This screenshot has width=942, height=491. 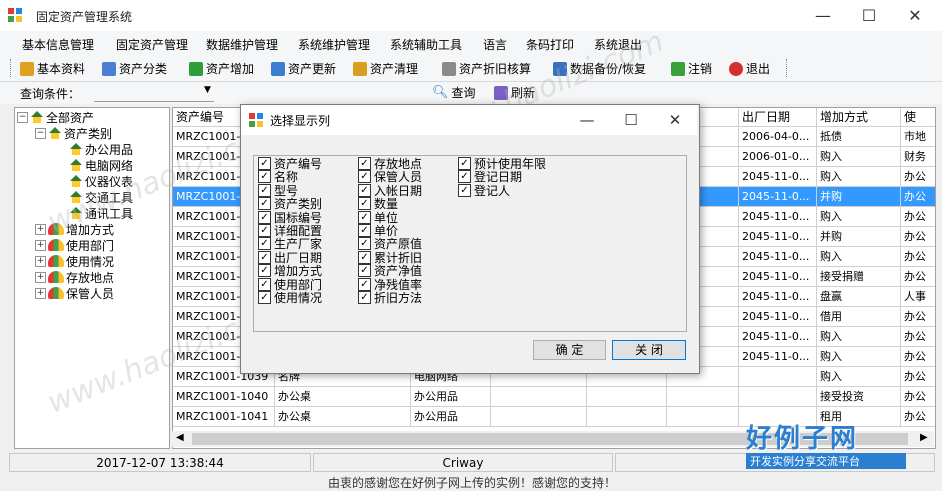 What do you see at coordinates (154, 92) in the screenshot?
I see `query-condition-select` at bounding box center [154, 92].